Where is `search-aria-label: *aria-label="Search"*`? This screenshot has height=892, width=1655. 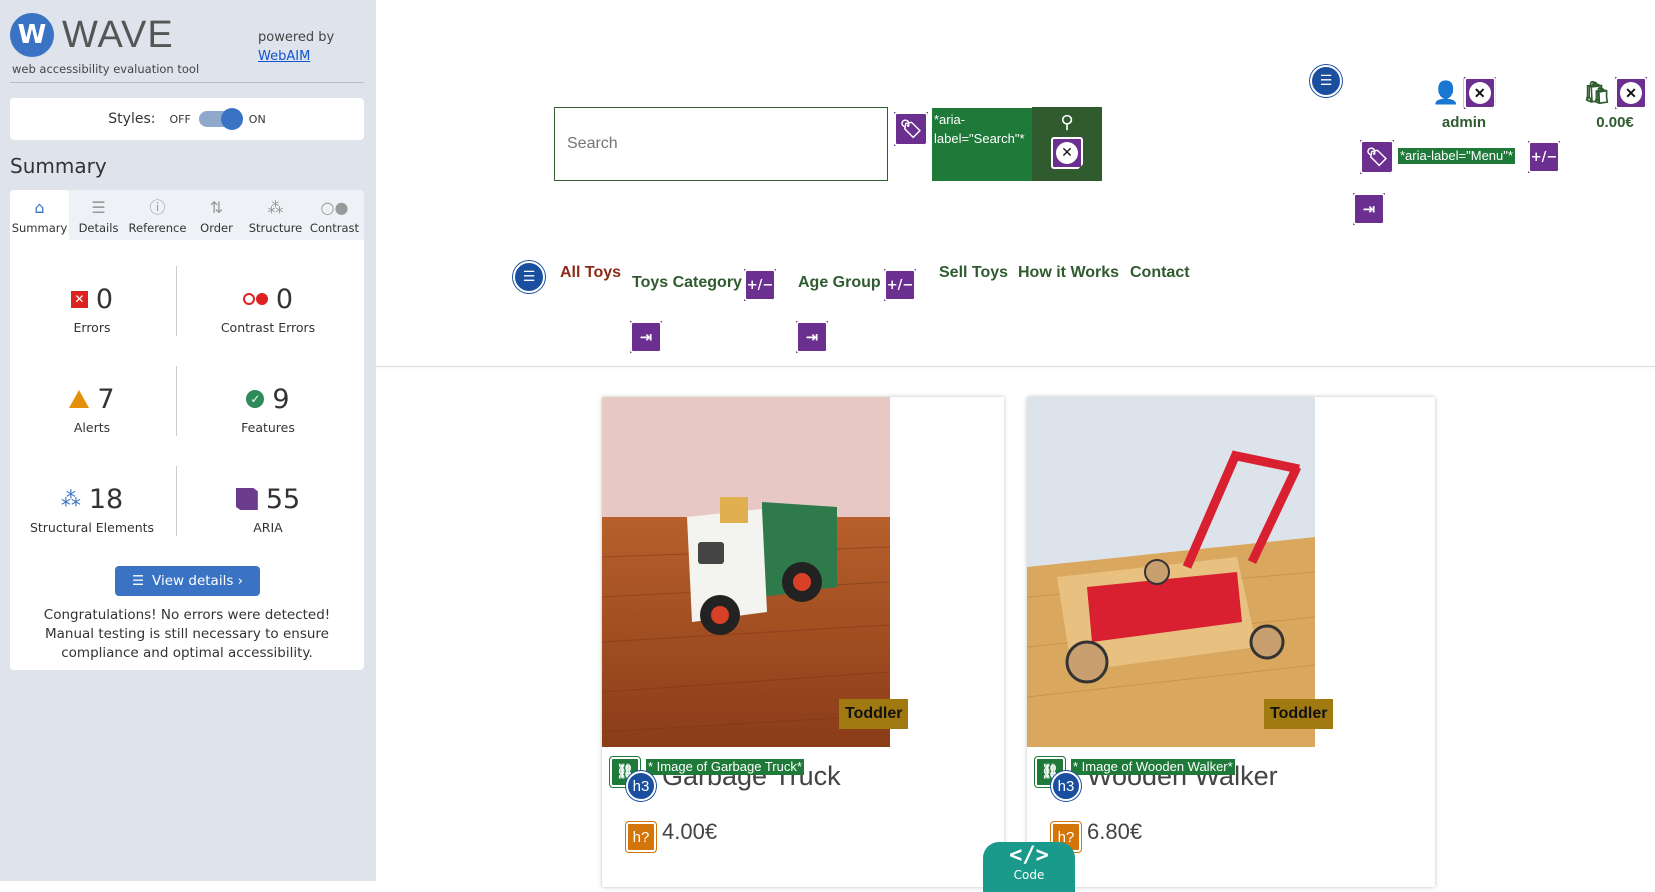
search-aria-label: *aria-label="Search"* is located at coordinates (982, 144).